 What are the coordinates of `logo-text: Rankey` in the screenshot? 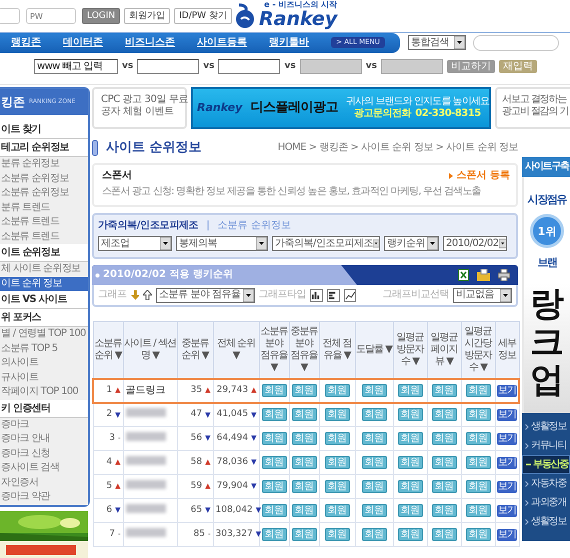 It's located at (298, 19).